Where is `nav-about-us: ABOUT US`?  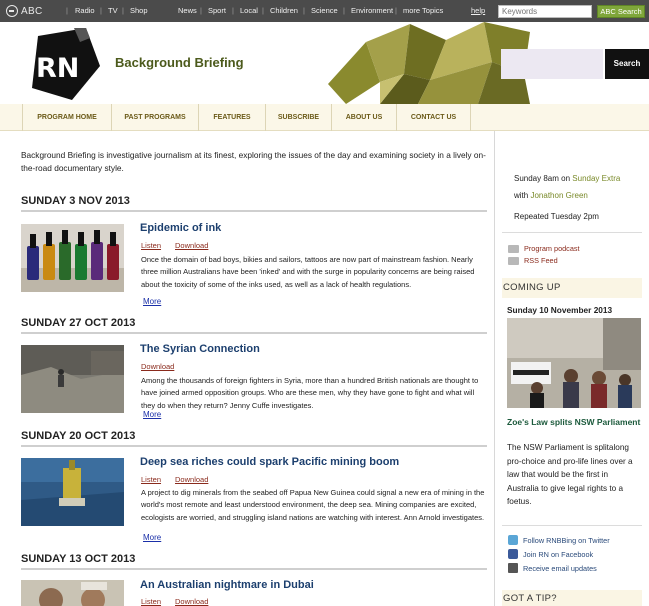 nav-about-us: ABOUT US is located at coordinates (363, 117).